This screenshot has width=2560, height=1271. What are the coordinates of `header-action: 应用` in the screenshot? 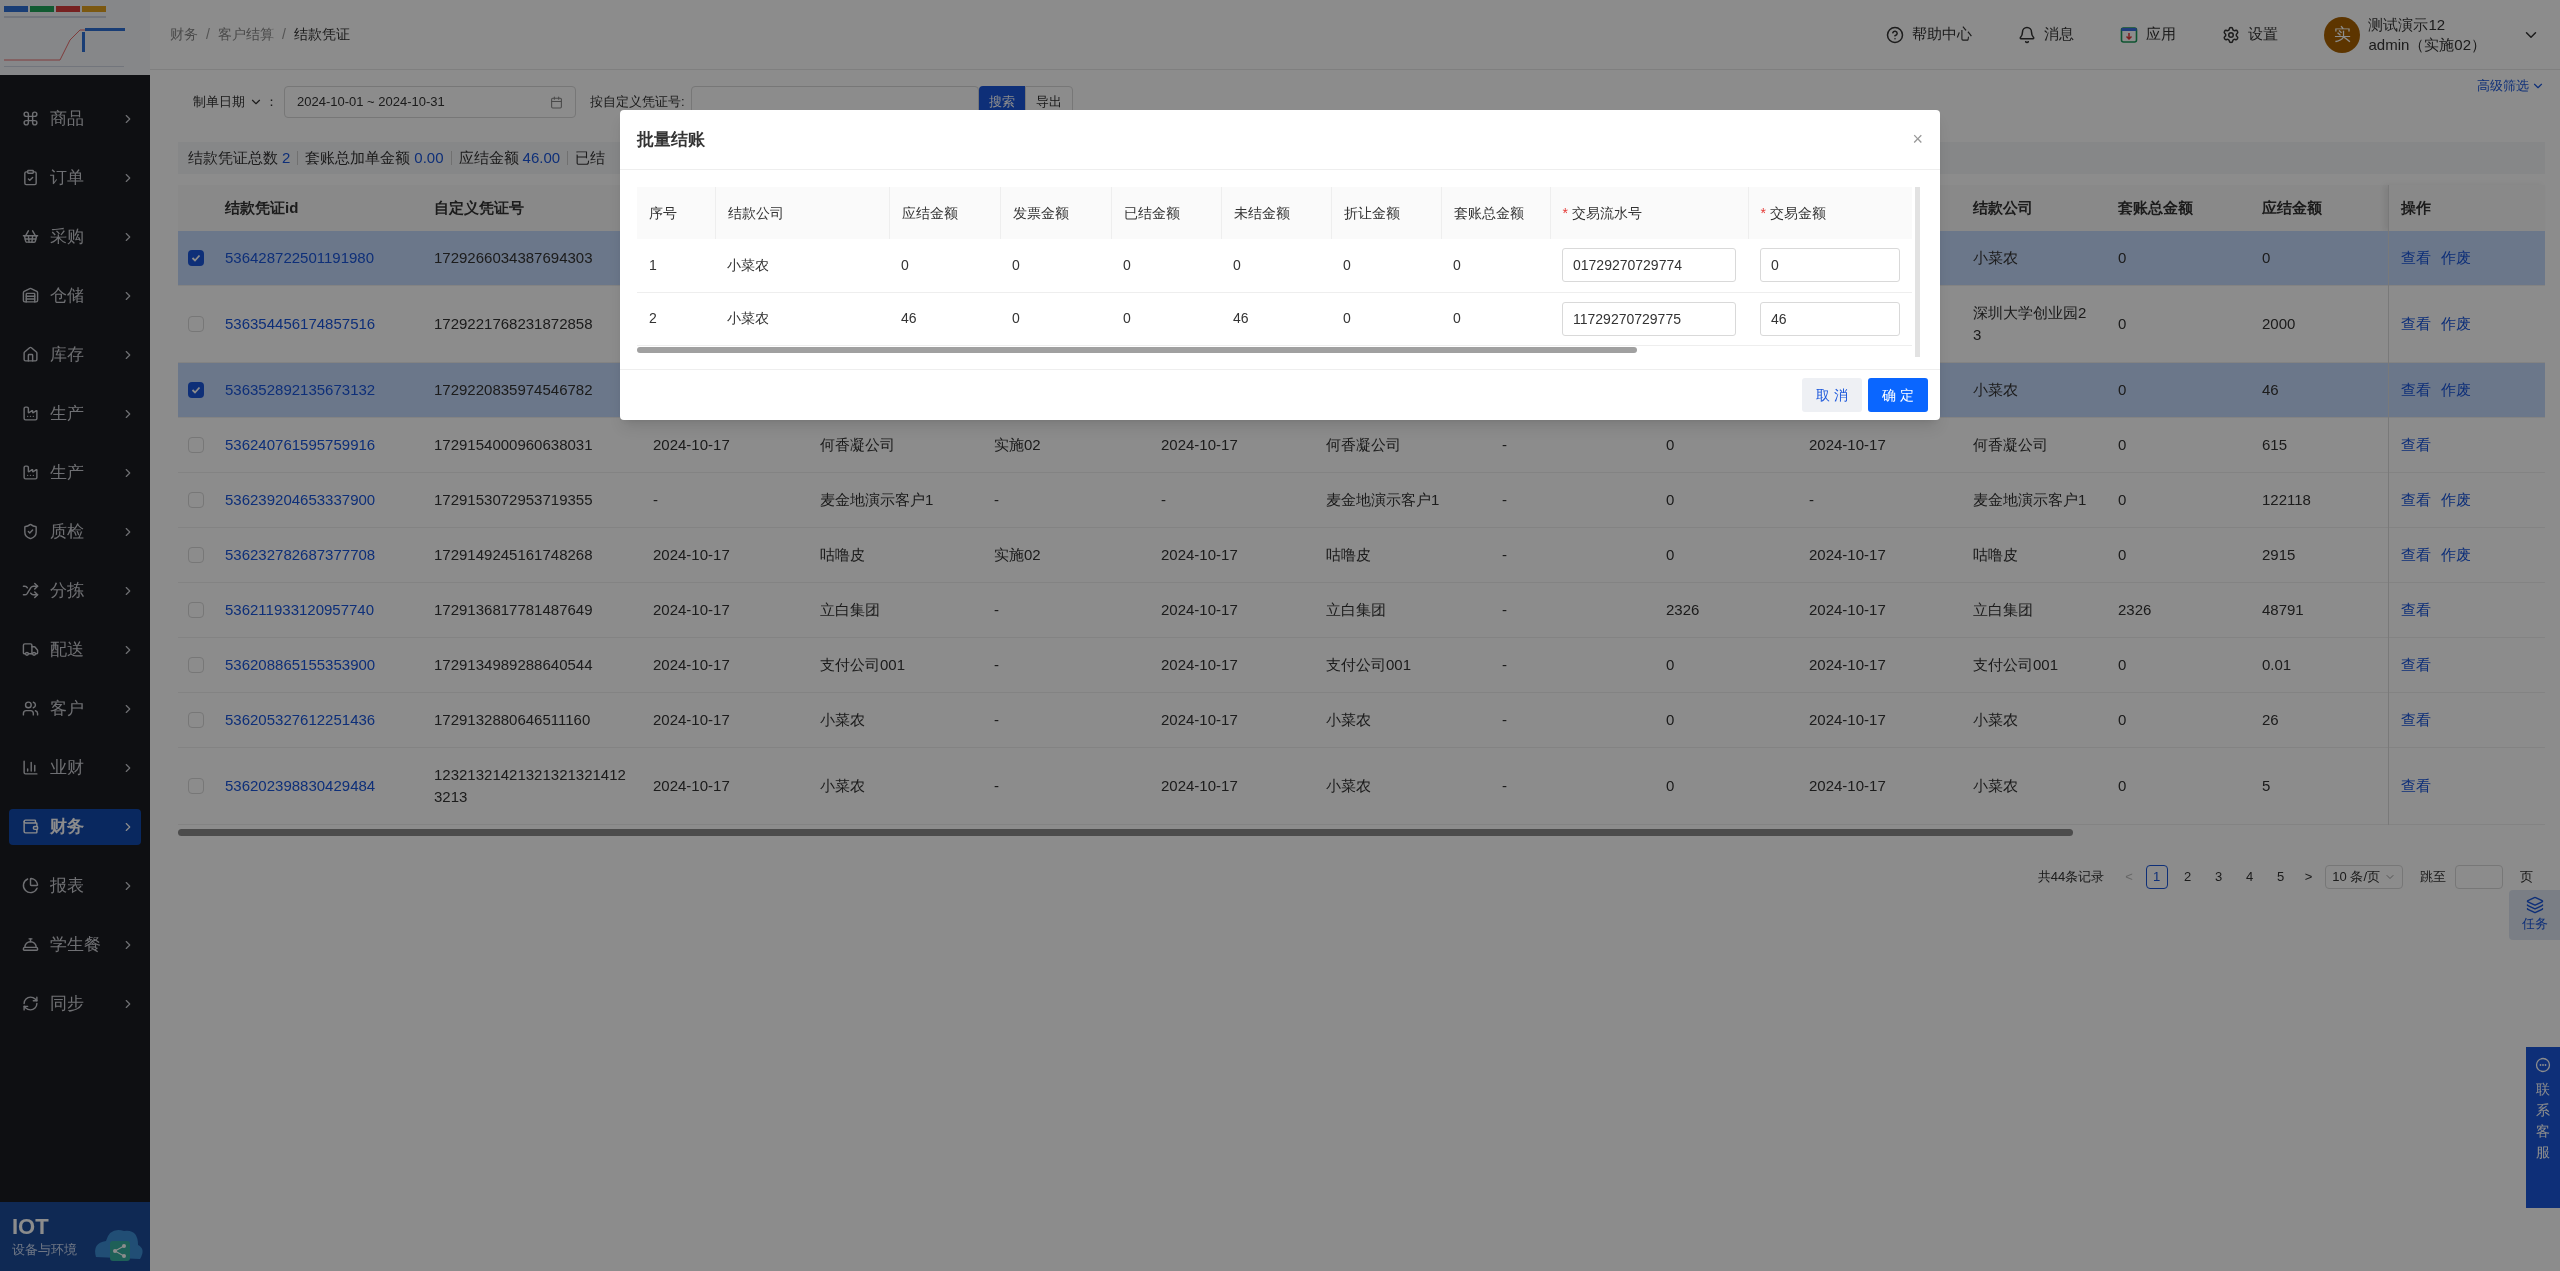 It's located at (2148, 34).